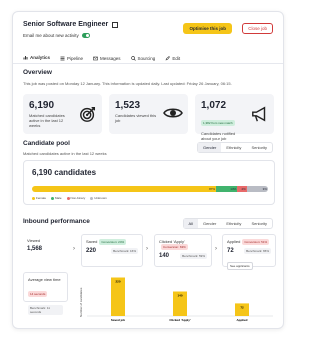 Image resolution: width=320 pixels, height=342 pixels. I want to click on pool-bar-segment: 87%, so click(124, 189).